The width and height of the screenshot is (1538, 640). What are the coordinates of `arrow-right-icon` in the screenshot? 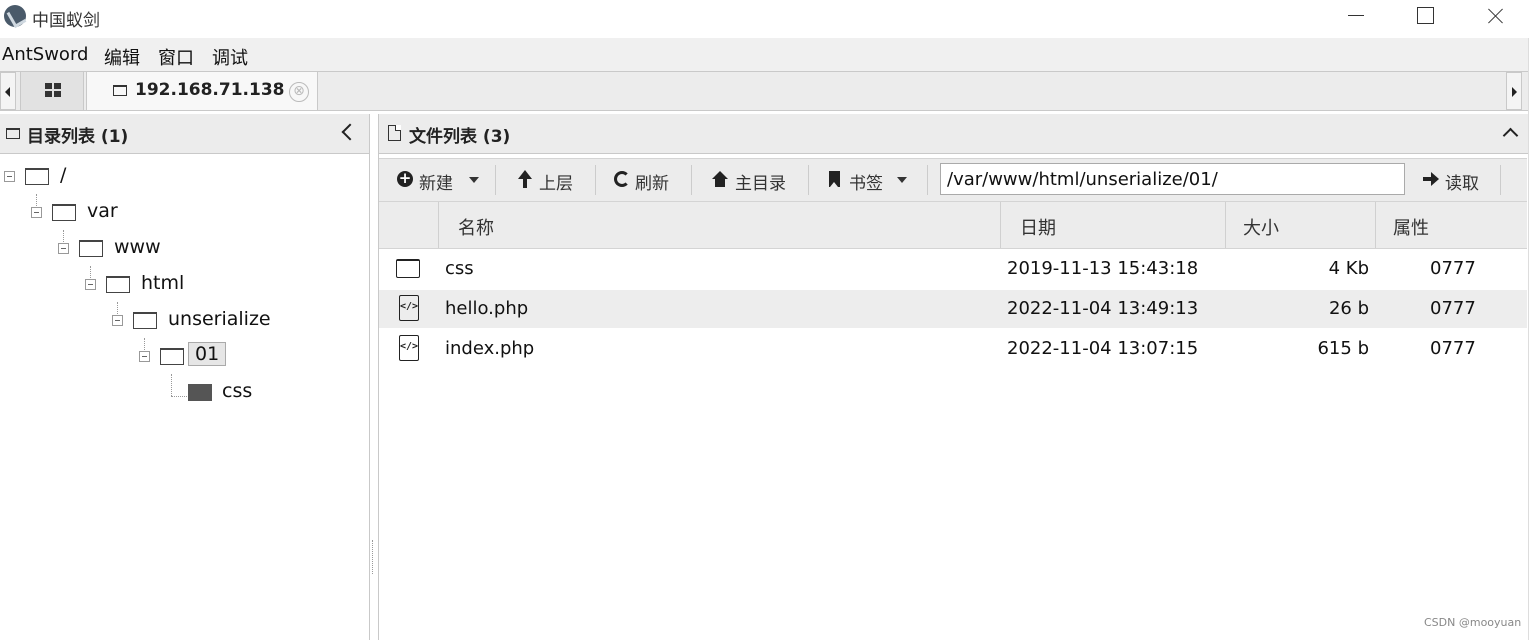 It's located at (1431, 179).